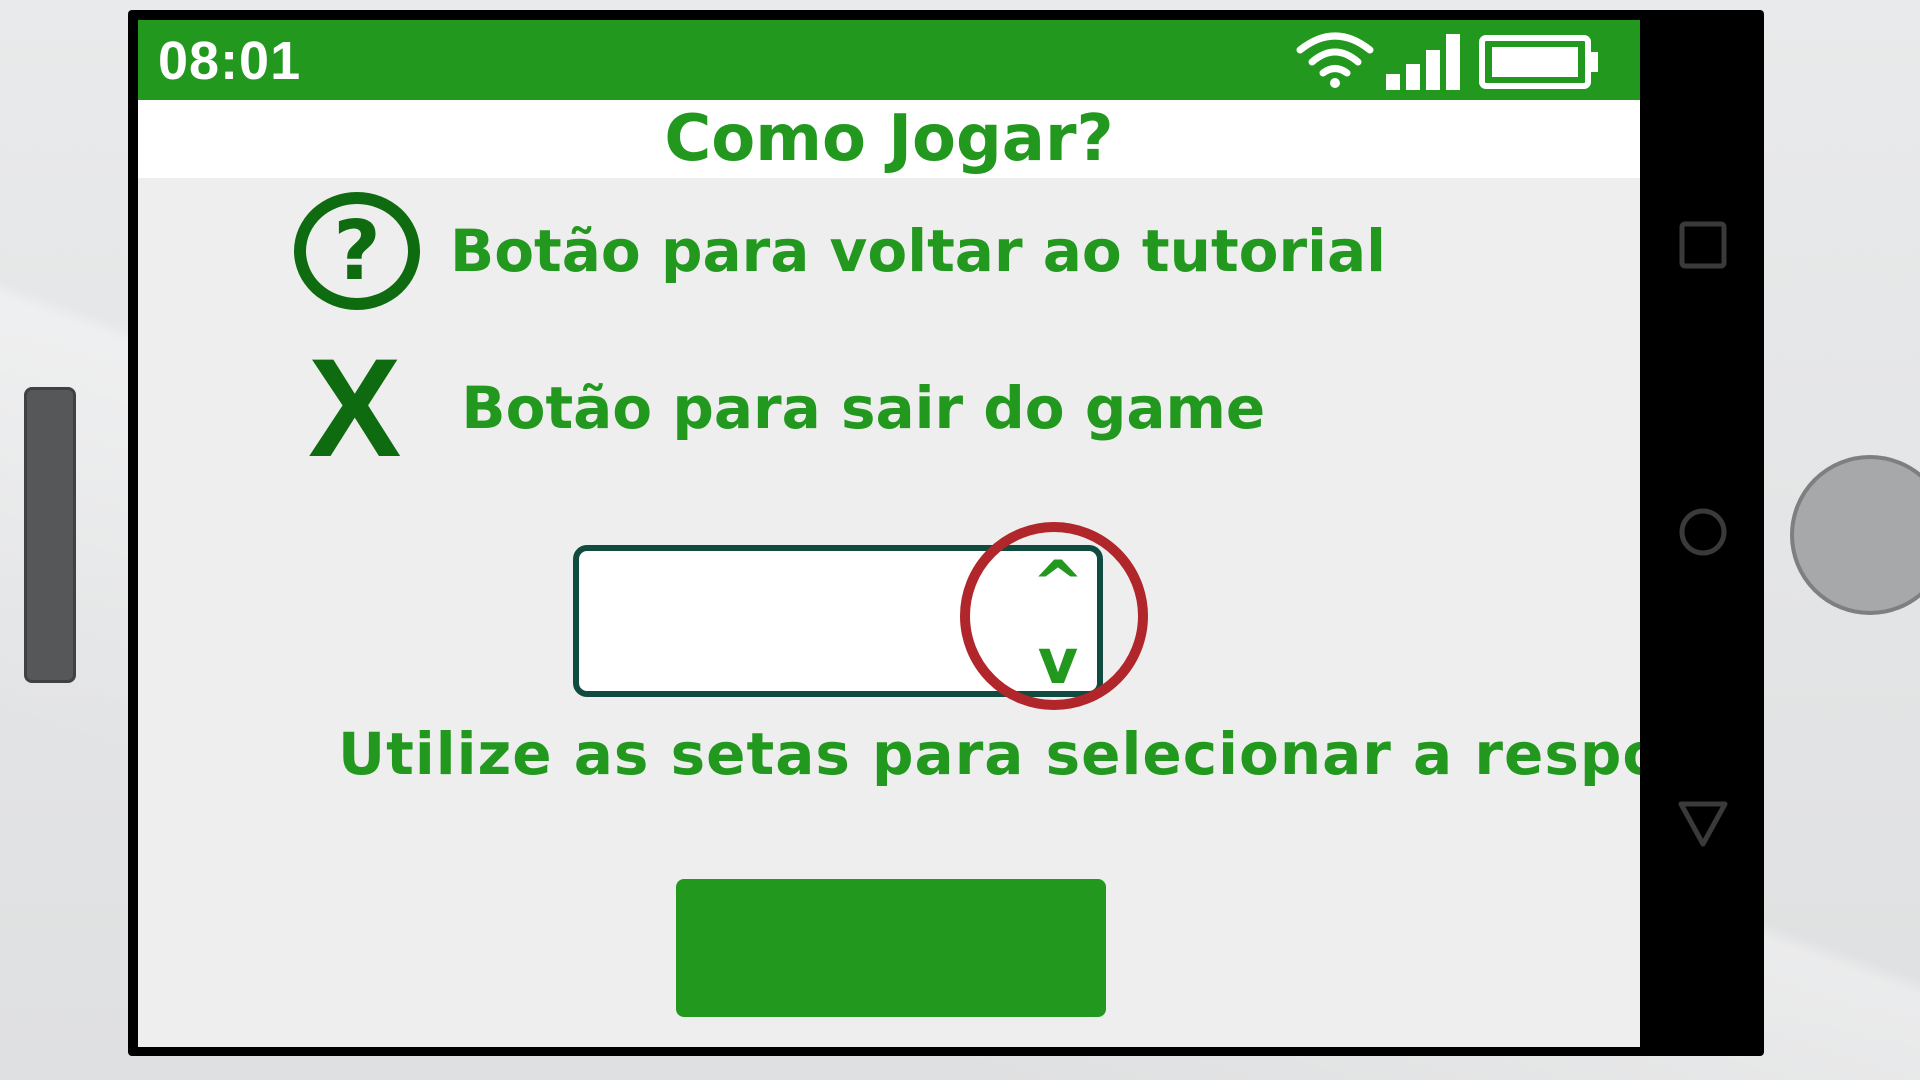 The width and height of the screenshot is (1920, 1080). What do you see at coordinates (355, 407) in the screenshot?
I see `close-x-icon: X` at bounding box center [355, 407].